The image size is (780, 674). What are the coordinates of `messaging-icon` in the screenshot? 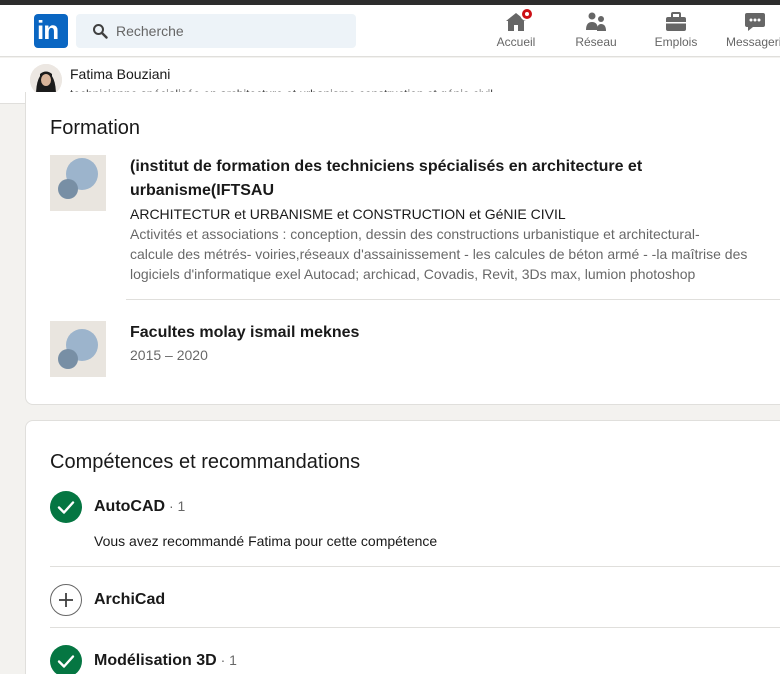 It's located at (755, 22).